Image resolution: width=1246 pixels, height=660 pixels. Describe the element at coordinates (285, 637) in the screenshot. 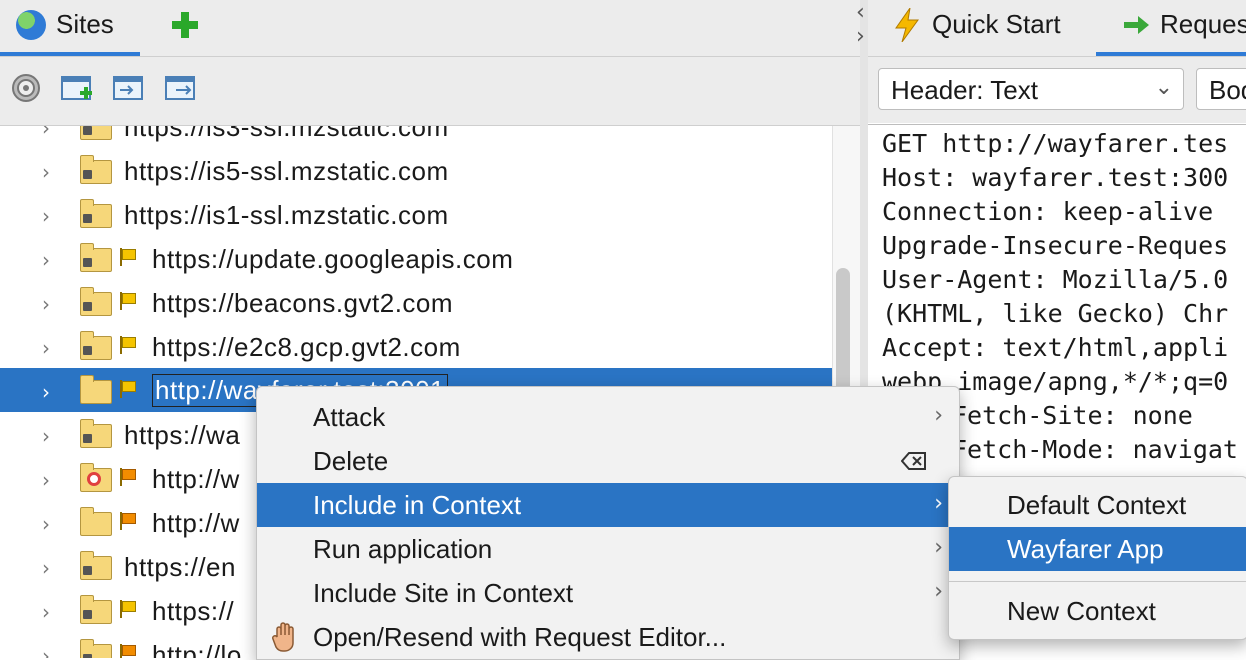

I see `hand-icon` at that location.